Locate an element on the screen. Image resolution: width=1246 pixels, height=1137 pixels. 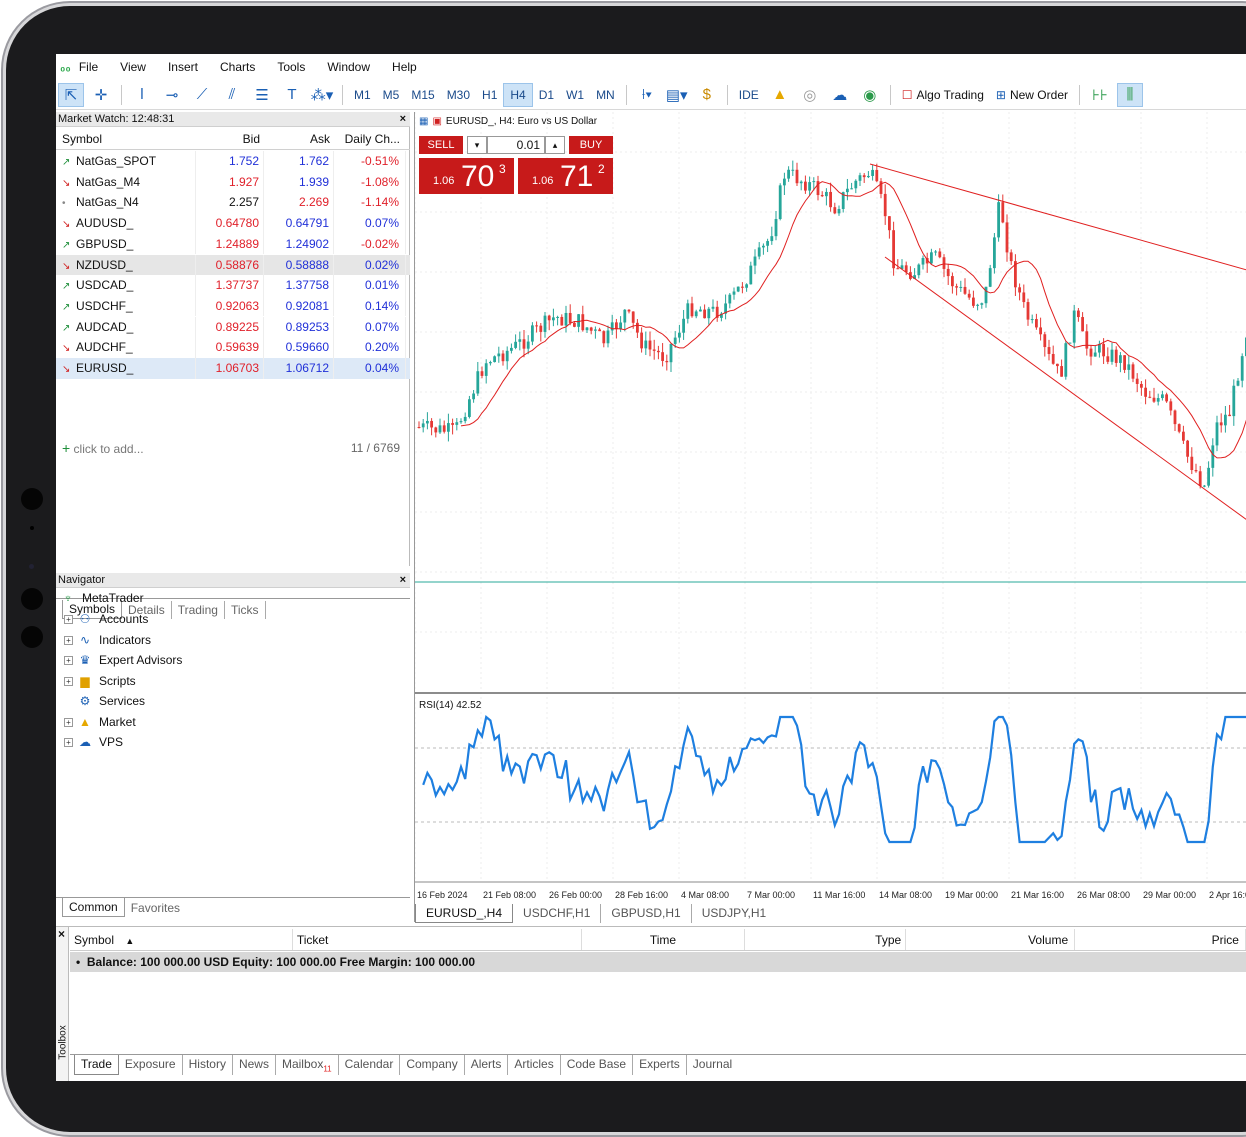
buy-button: BUY is located at coordinates (591, 145).